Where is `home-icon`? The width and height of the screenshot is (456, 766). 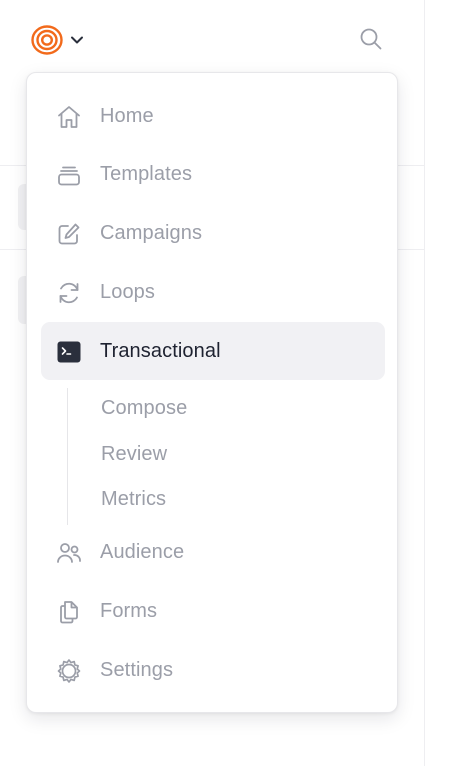
home-icon is located at coordinates (68, 116).